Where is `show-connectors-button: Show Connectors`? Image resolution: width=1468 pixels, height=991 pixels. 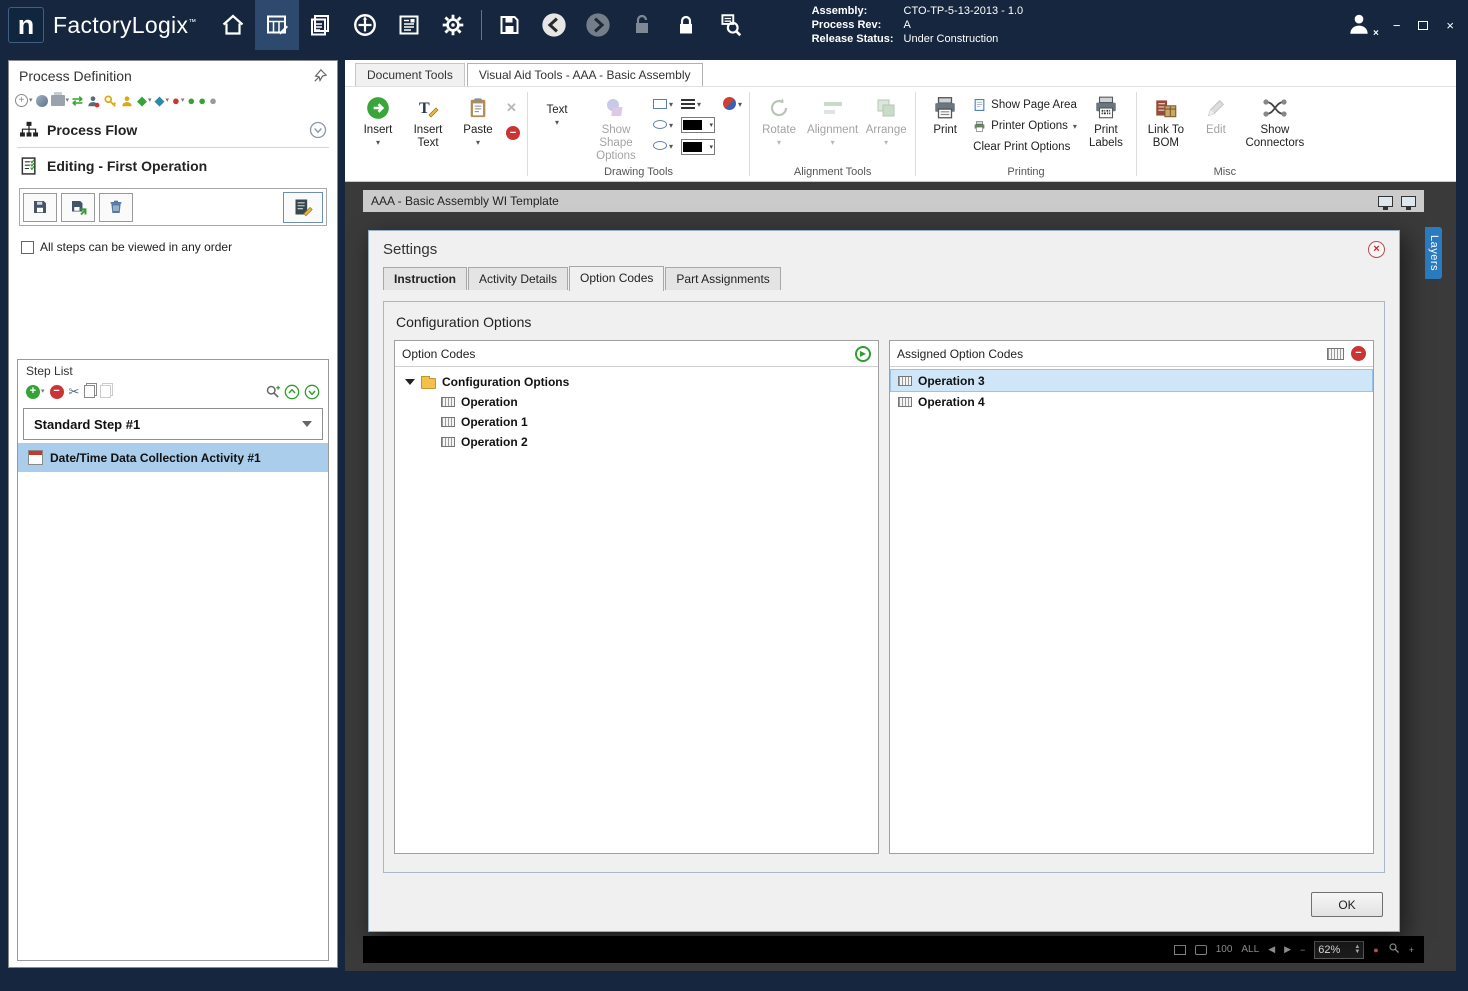
show-connectors-button: Show Connectors is located at coordinates (1275, 121).